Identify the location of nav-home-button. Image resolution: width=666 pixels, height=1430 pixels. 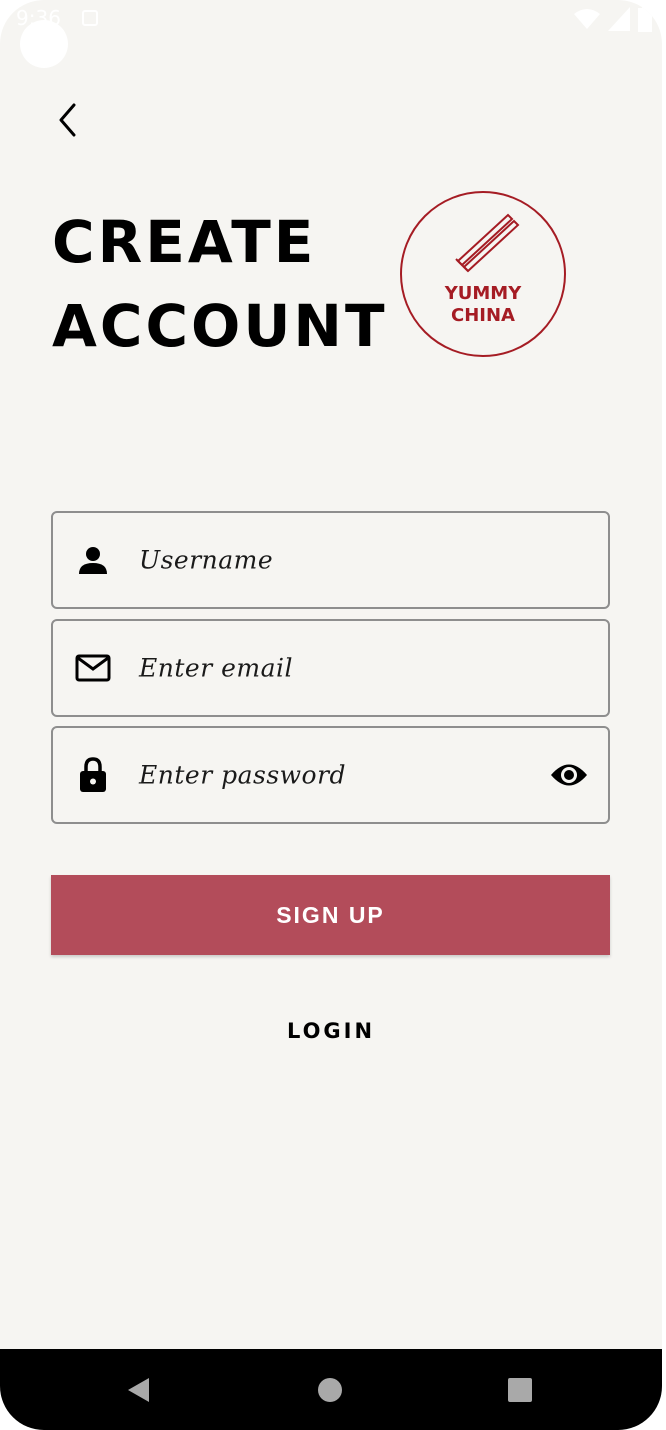
(330, 1389).